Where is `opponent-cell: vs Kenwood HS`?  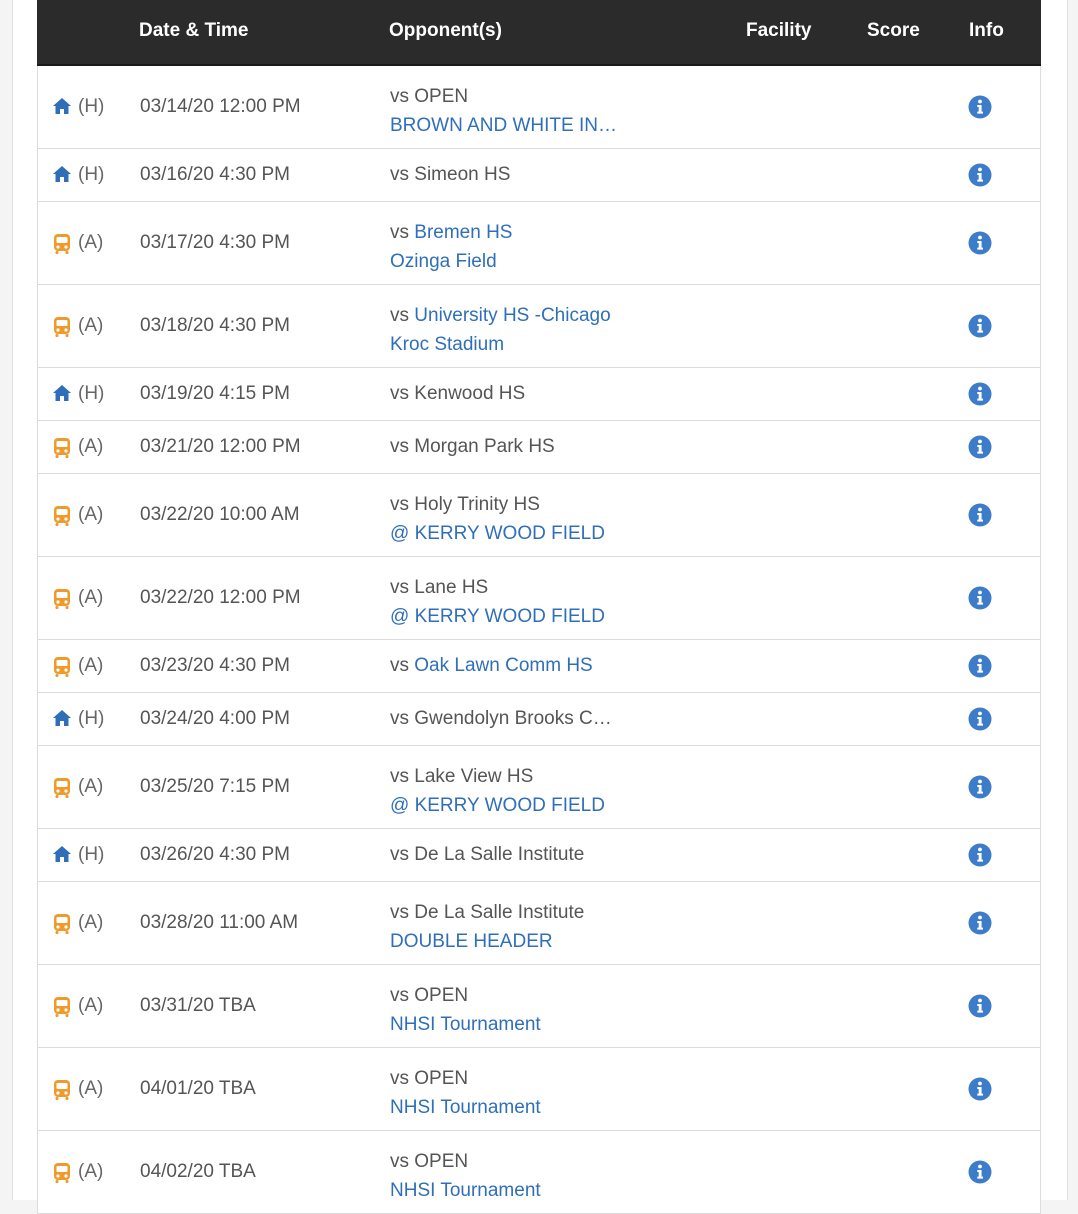 opponent-cell: vs Kenwood HS is located at coordinates (555, 394).